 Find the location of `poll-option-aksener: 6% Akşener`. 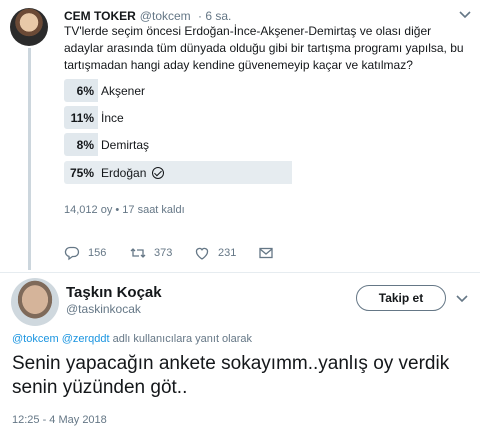

poll-option-aksener: 6% Akşener is located at coordinates (216, 90).